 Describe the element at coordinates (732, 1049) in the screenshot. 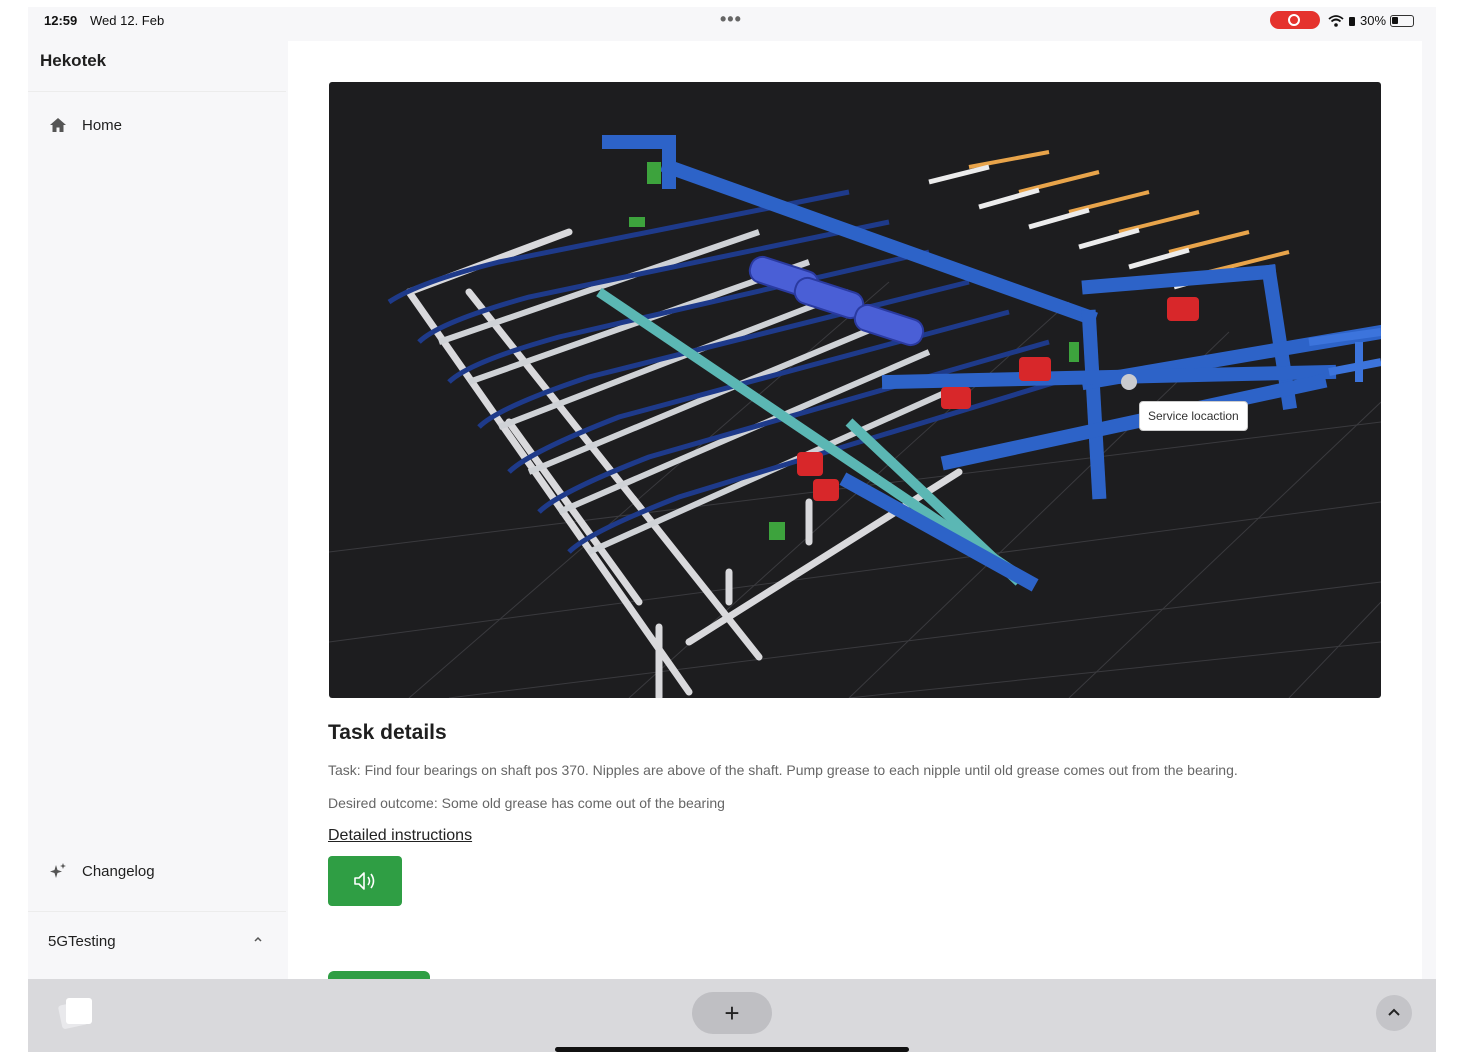

I see `home-indicator` at that location.